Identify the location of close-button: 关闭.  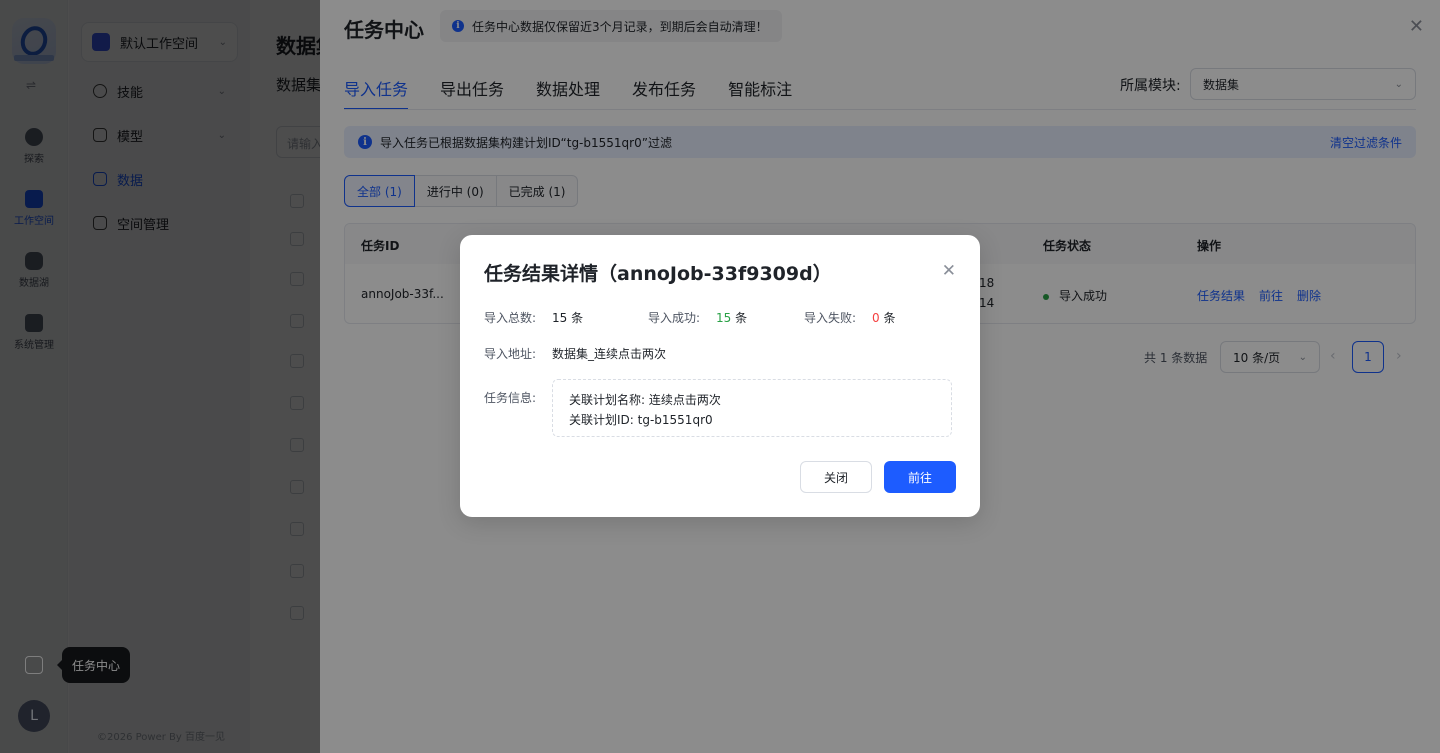
(836, 477).